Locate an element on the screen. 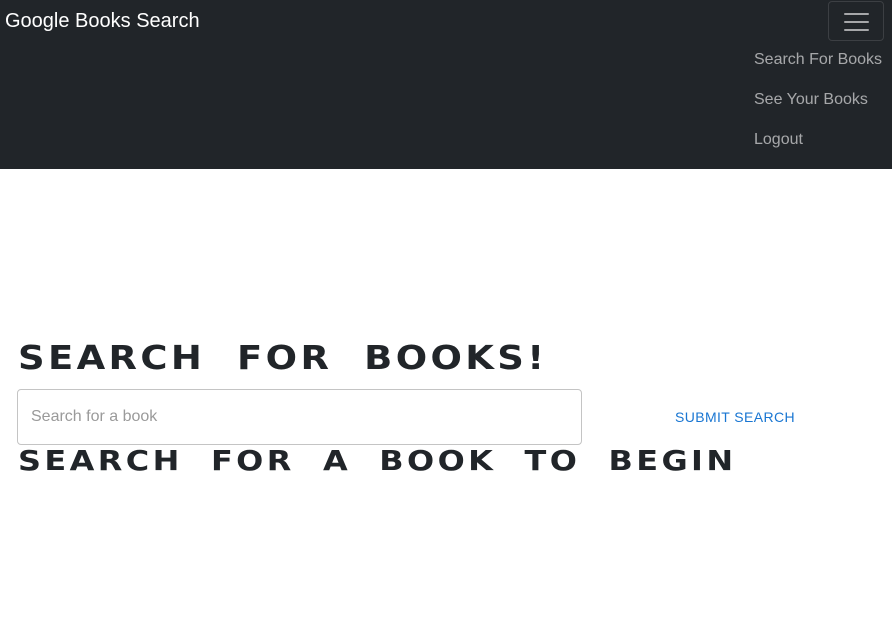  nav-item-search: Search For Books is located at coordinates (818, 60).